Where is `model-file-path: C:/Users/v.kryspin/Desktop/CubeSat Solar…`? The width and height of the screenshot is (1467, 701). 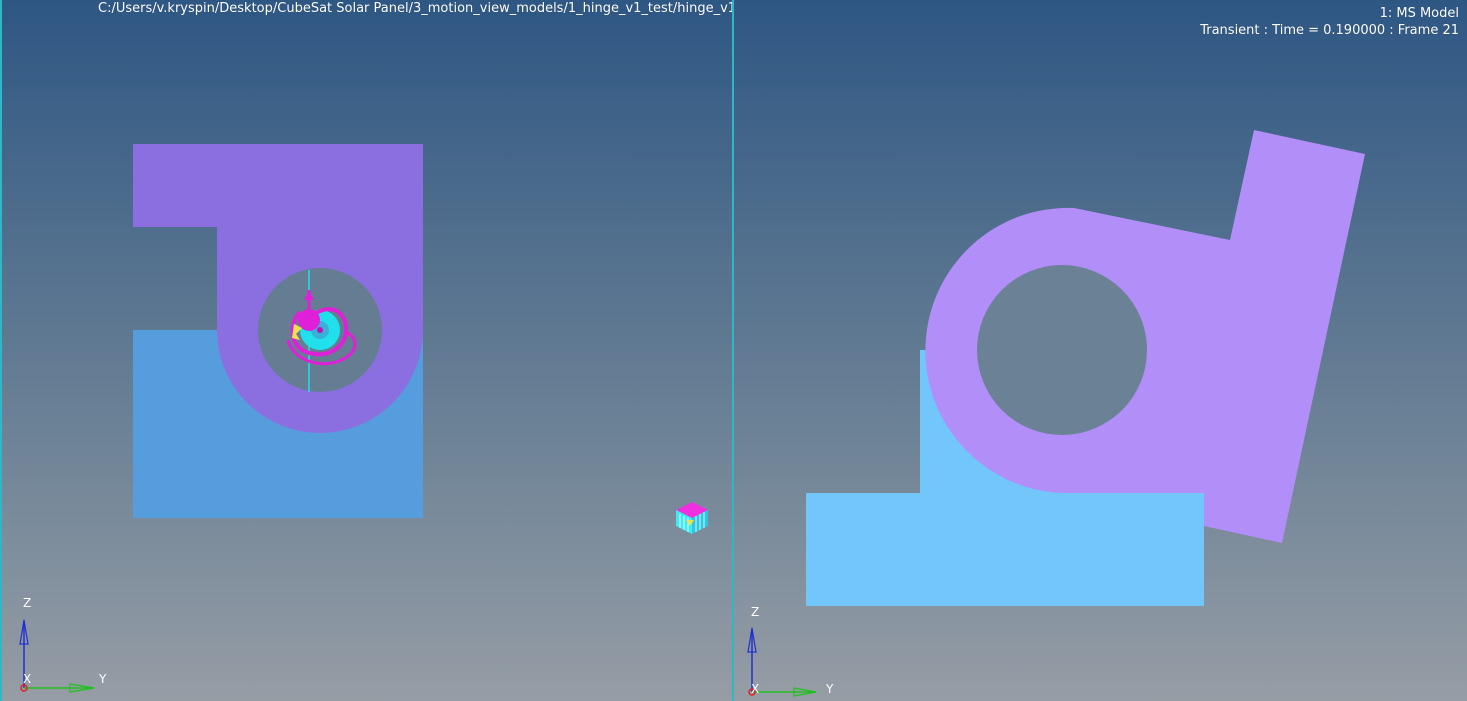
model-file-path: C:/Users/v.kryspin/Desktop/CubeSat Solar… is located at coordinates (415, 8).